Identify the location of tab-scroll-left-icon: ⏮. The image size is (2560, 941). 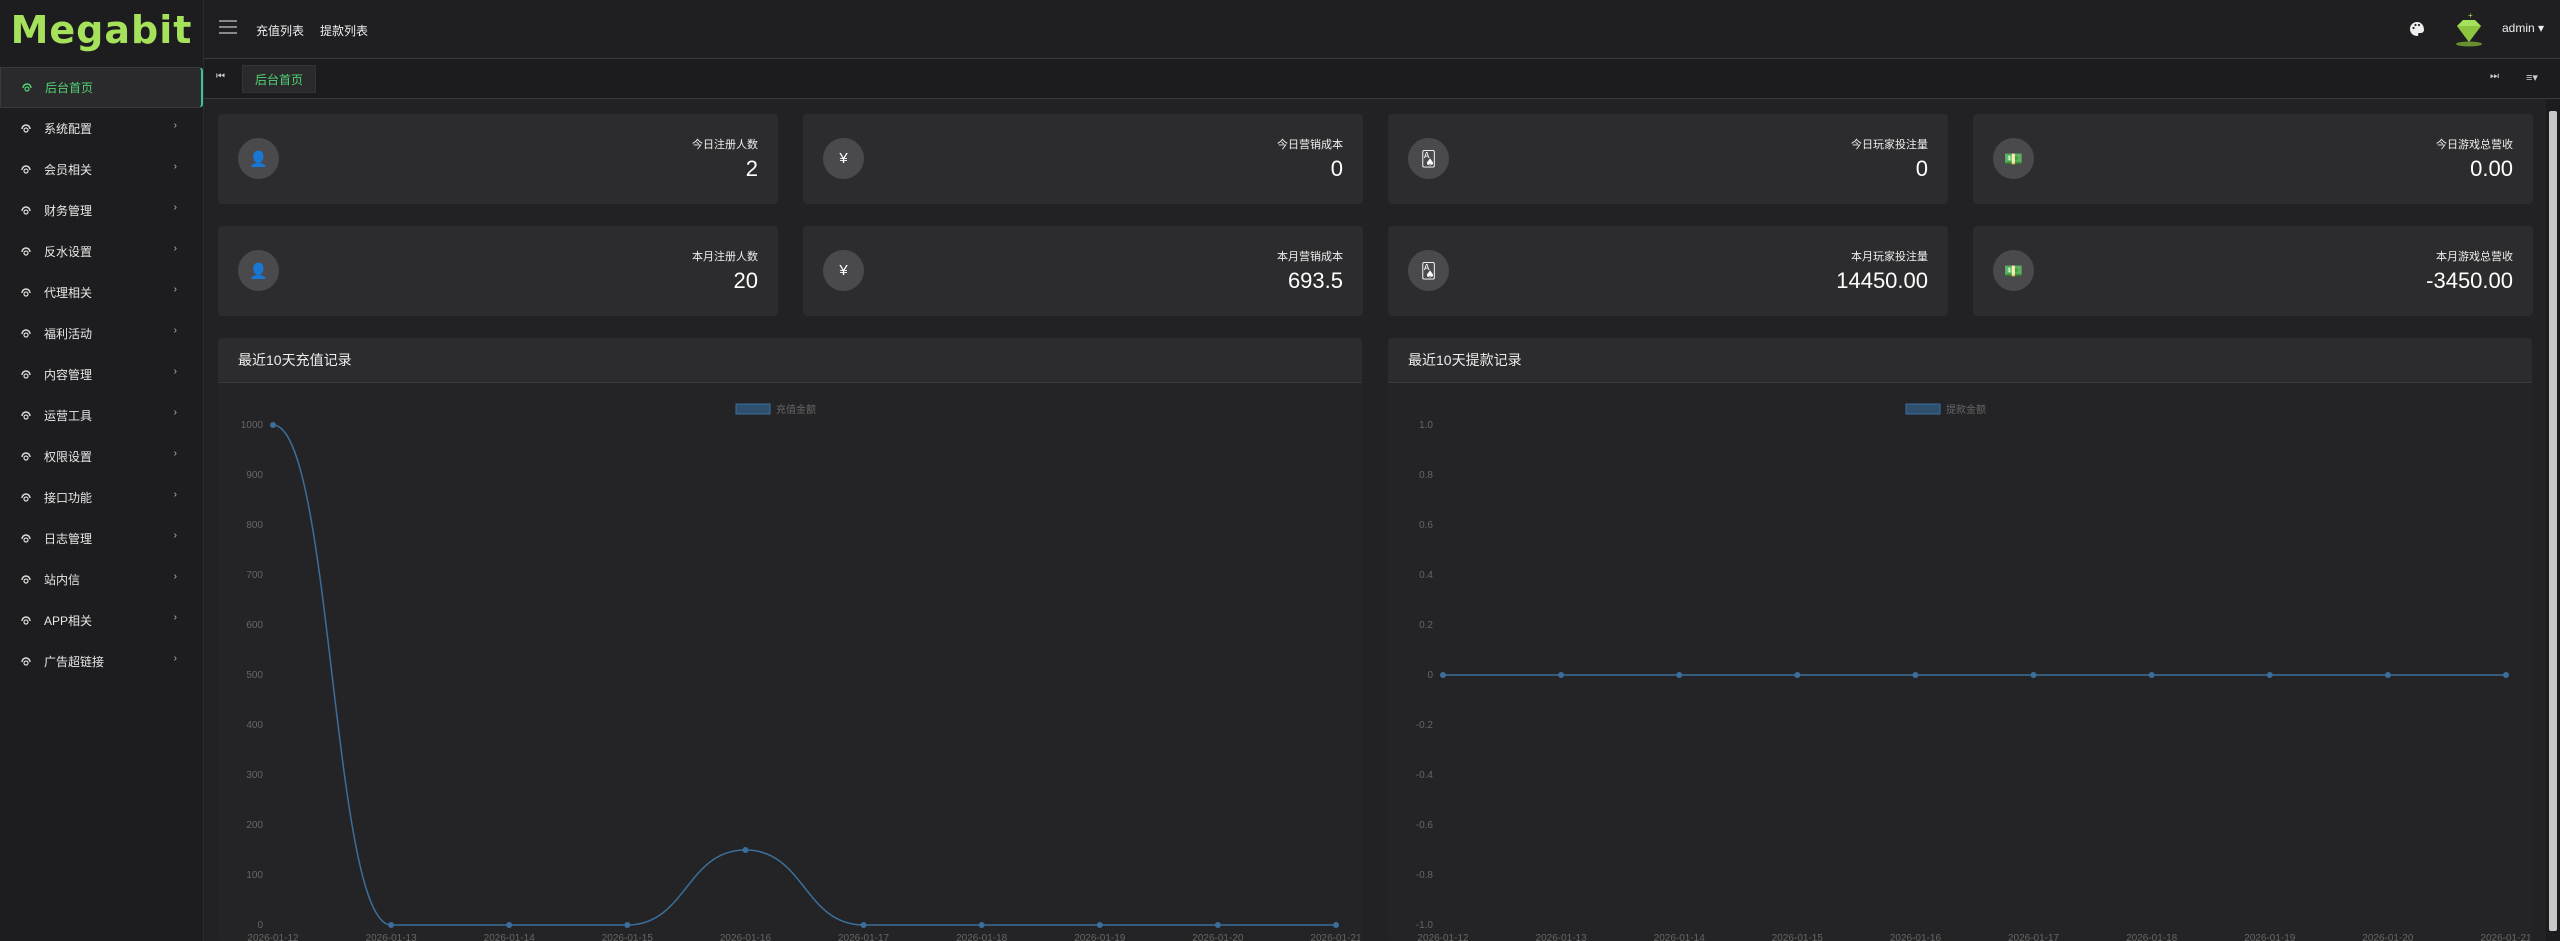
(220, 76).